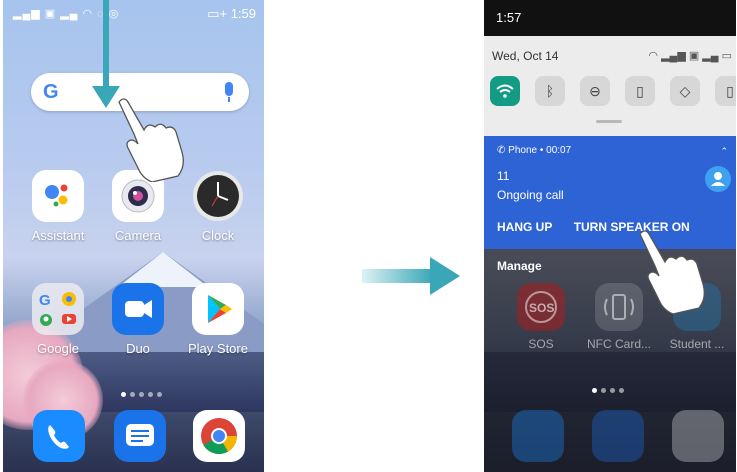 This screenshot has width=737, height=472. I want to click on manage-label: Manage, so click(519, 266).